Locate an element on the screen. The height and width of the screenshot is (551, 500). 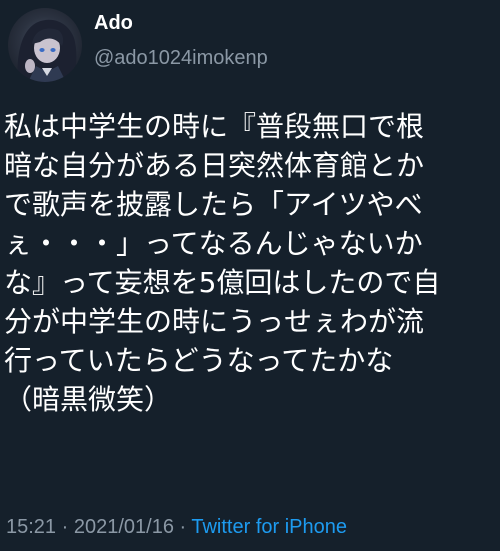
tweet-header: Ado @ado1024imokenp is located at coordinates (181, 40).